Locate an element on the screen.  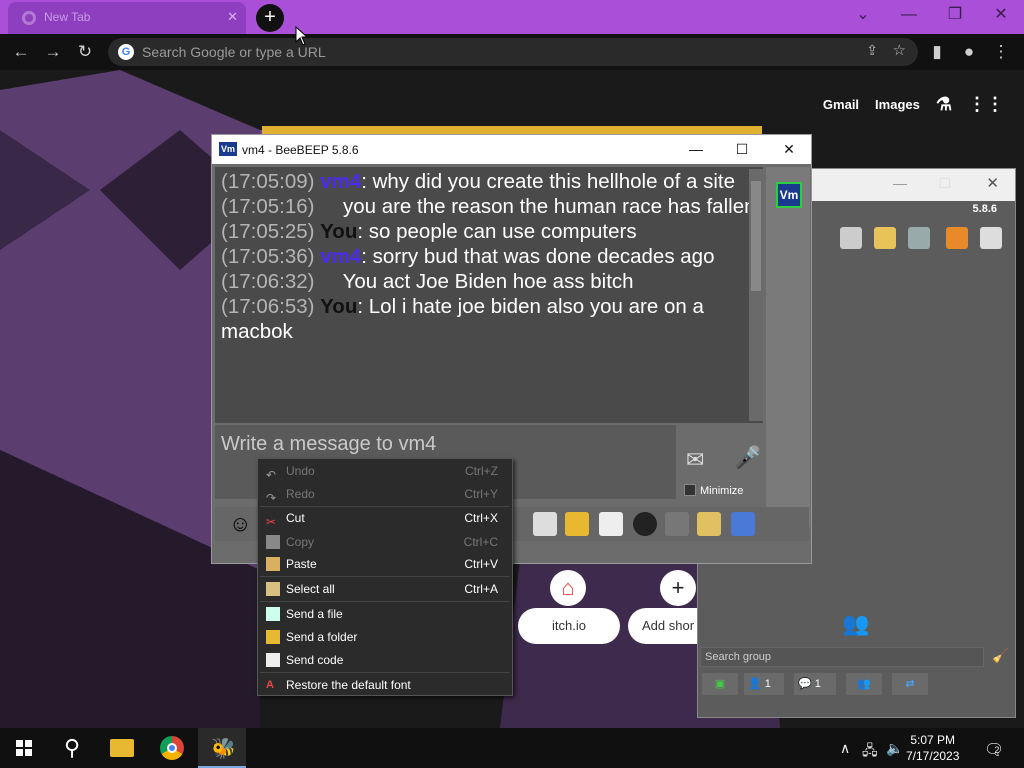
main-toolbar is located at coordinates (912, 240).